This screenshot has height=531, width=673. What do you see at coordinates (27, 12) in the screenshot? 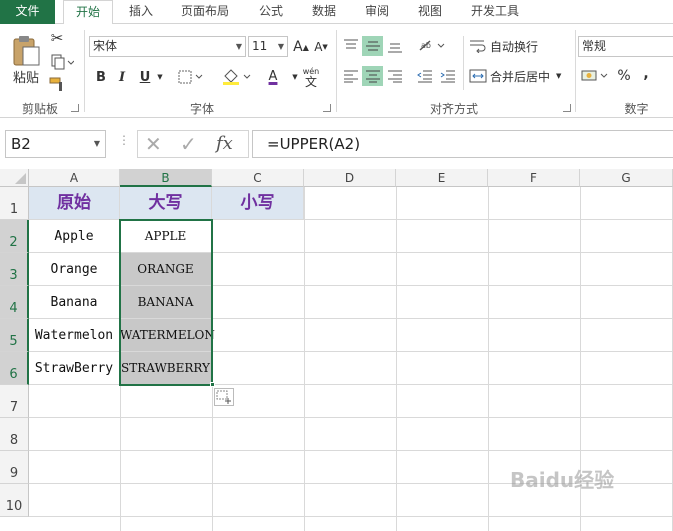
I see `tab-file: 文件` at bounding box center [27, 12].